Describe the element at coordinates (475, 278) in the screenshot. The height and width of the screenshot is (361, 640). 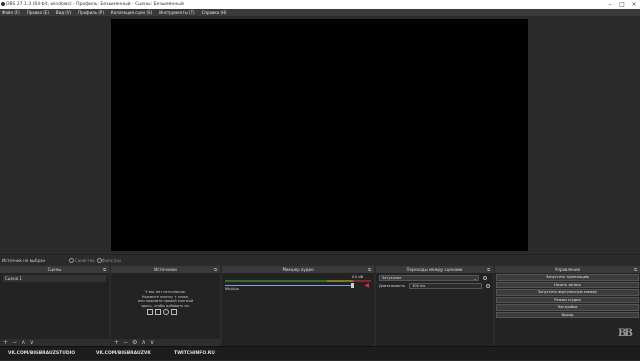
I see `chevron-down-icon: ⌄` at that location.